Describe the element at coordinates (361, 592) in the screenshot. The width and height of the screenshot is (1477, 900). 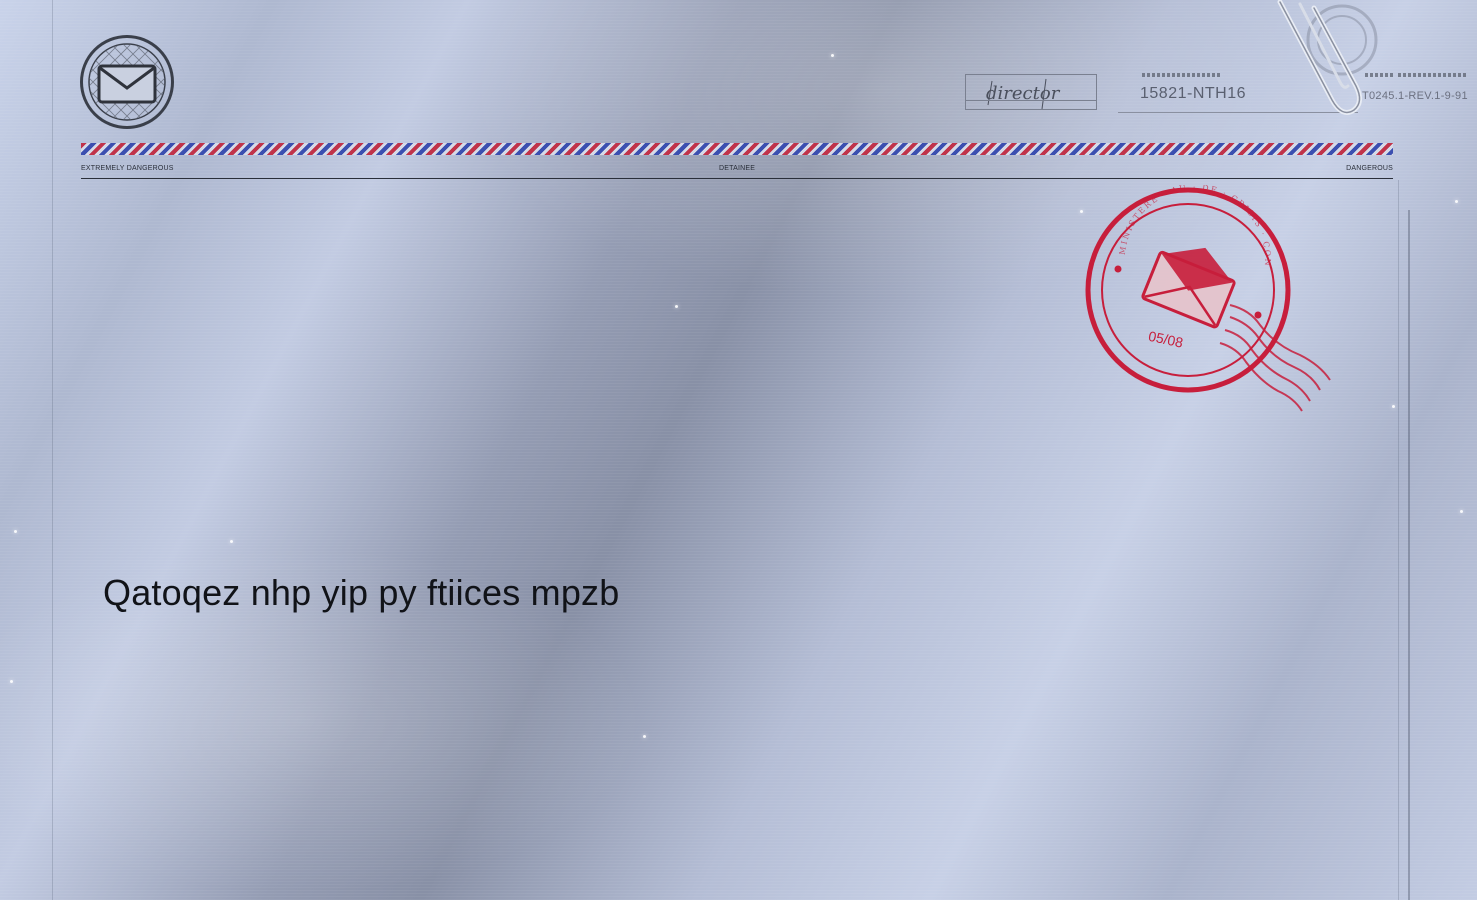
I see `message-text: Qatoqez nhp yip py ftiices mpzb` at that location.